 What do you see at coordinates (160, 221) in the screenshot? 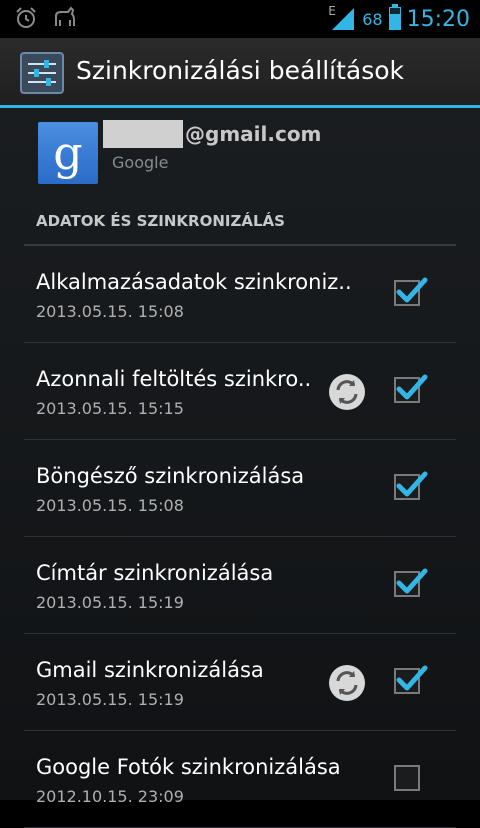
I see `section-header-label: ADATOK ÉS SZINKRONIZÁLÁS` at bounding box center [160, 221].